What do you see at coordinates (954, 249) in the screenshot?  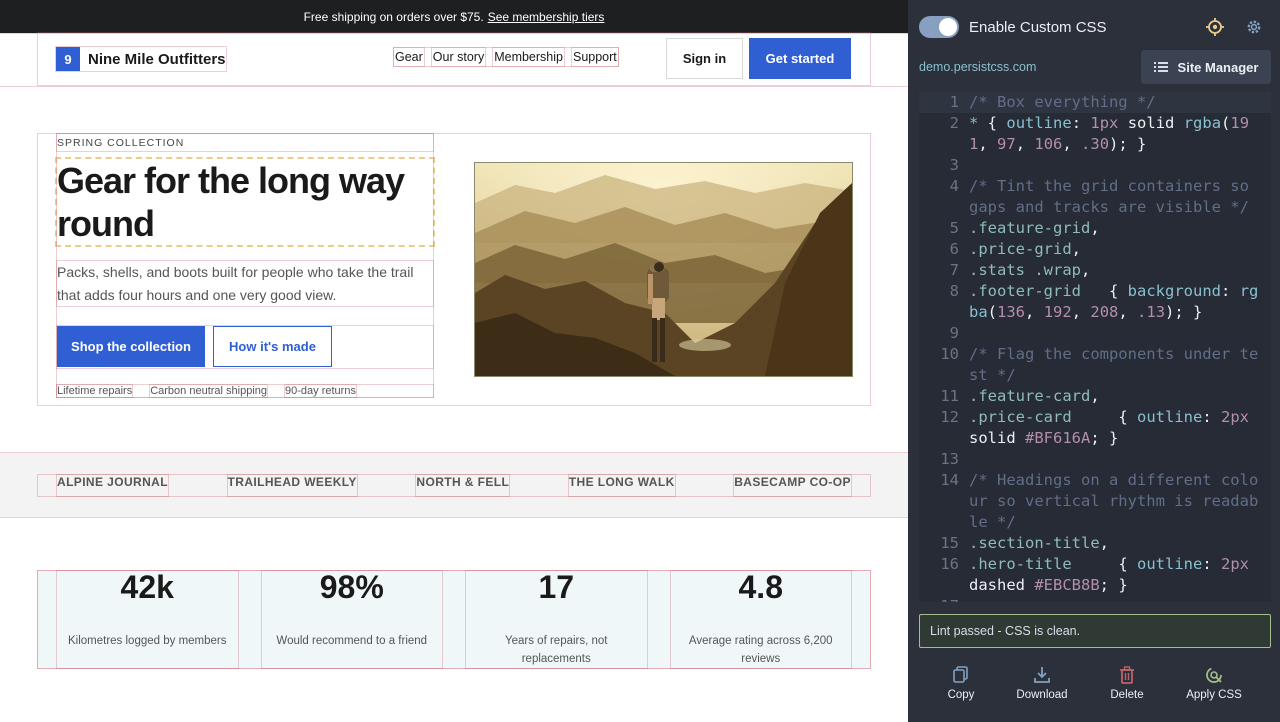 I see `line-number: 6` at bounding box center [954, 249].